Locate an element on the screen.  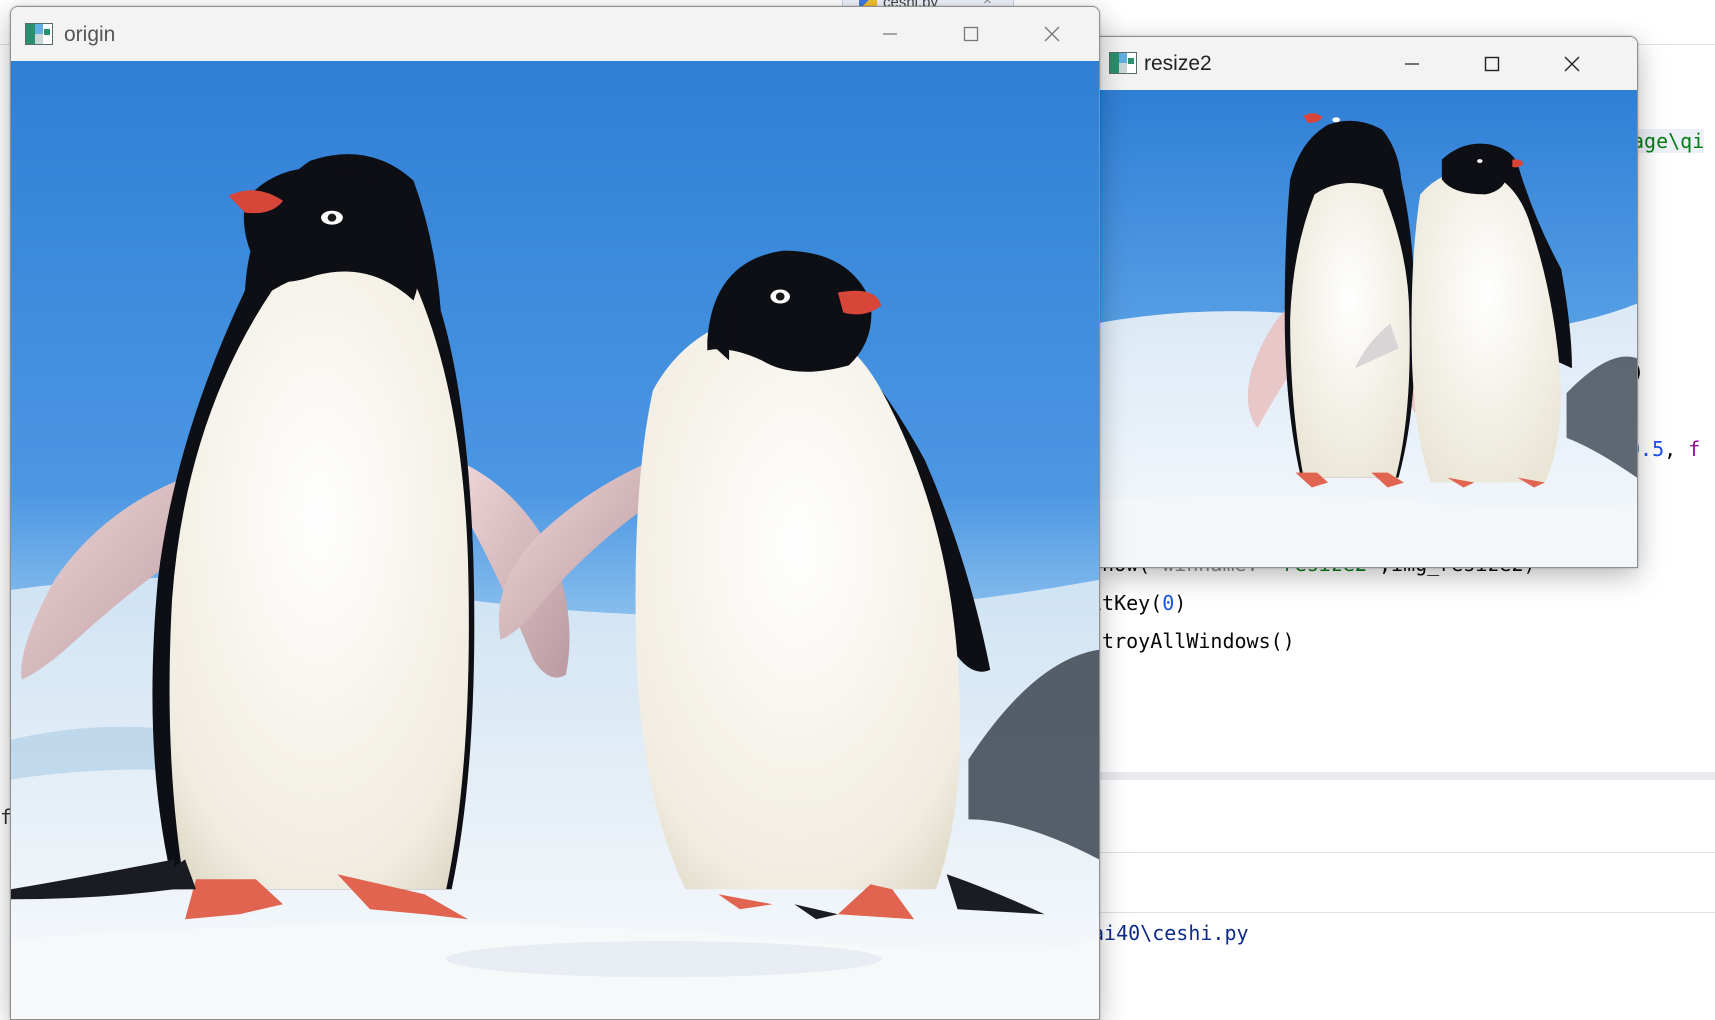
panel-divider is located at coordinates (1402, 776).